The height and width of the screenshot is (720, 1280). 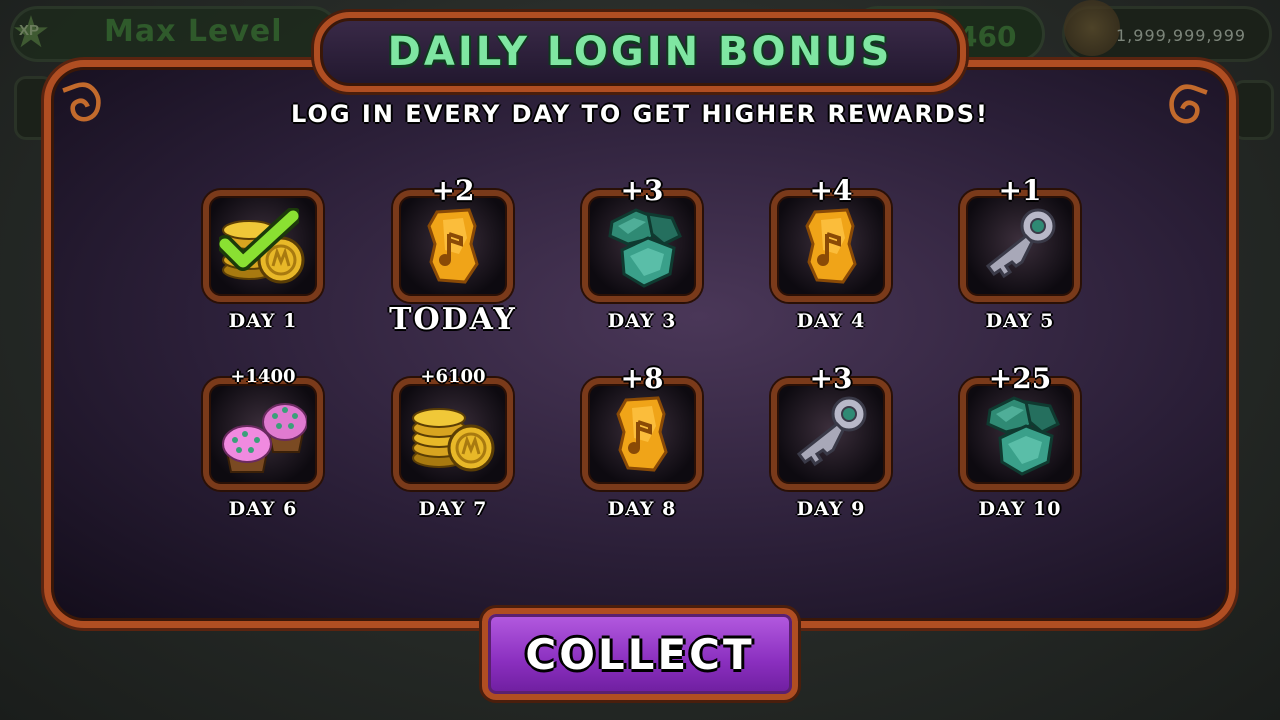 What do you see at coordinates (453, 376) in the screenshot?
I see `reward-amount: +6100` at bounding box center [453, 376].